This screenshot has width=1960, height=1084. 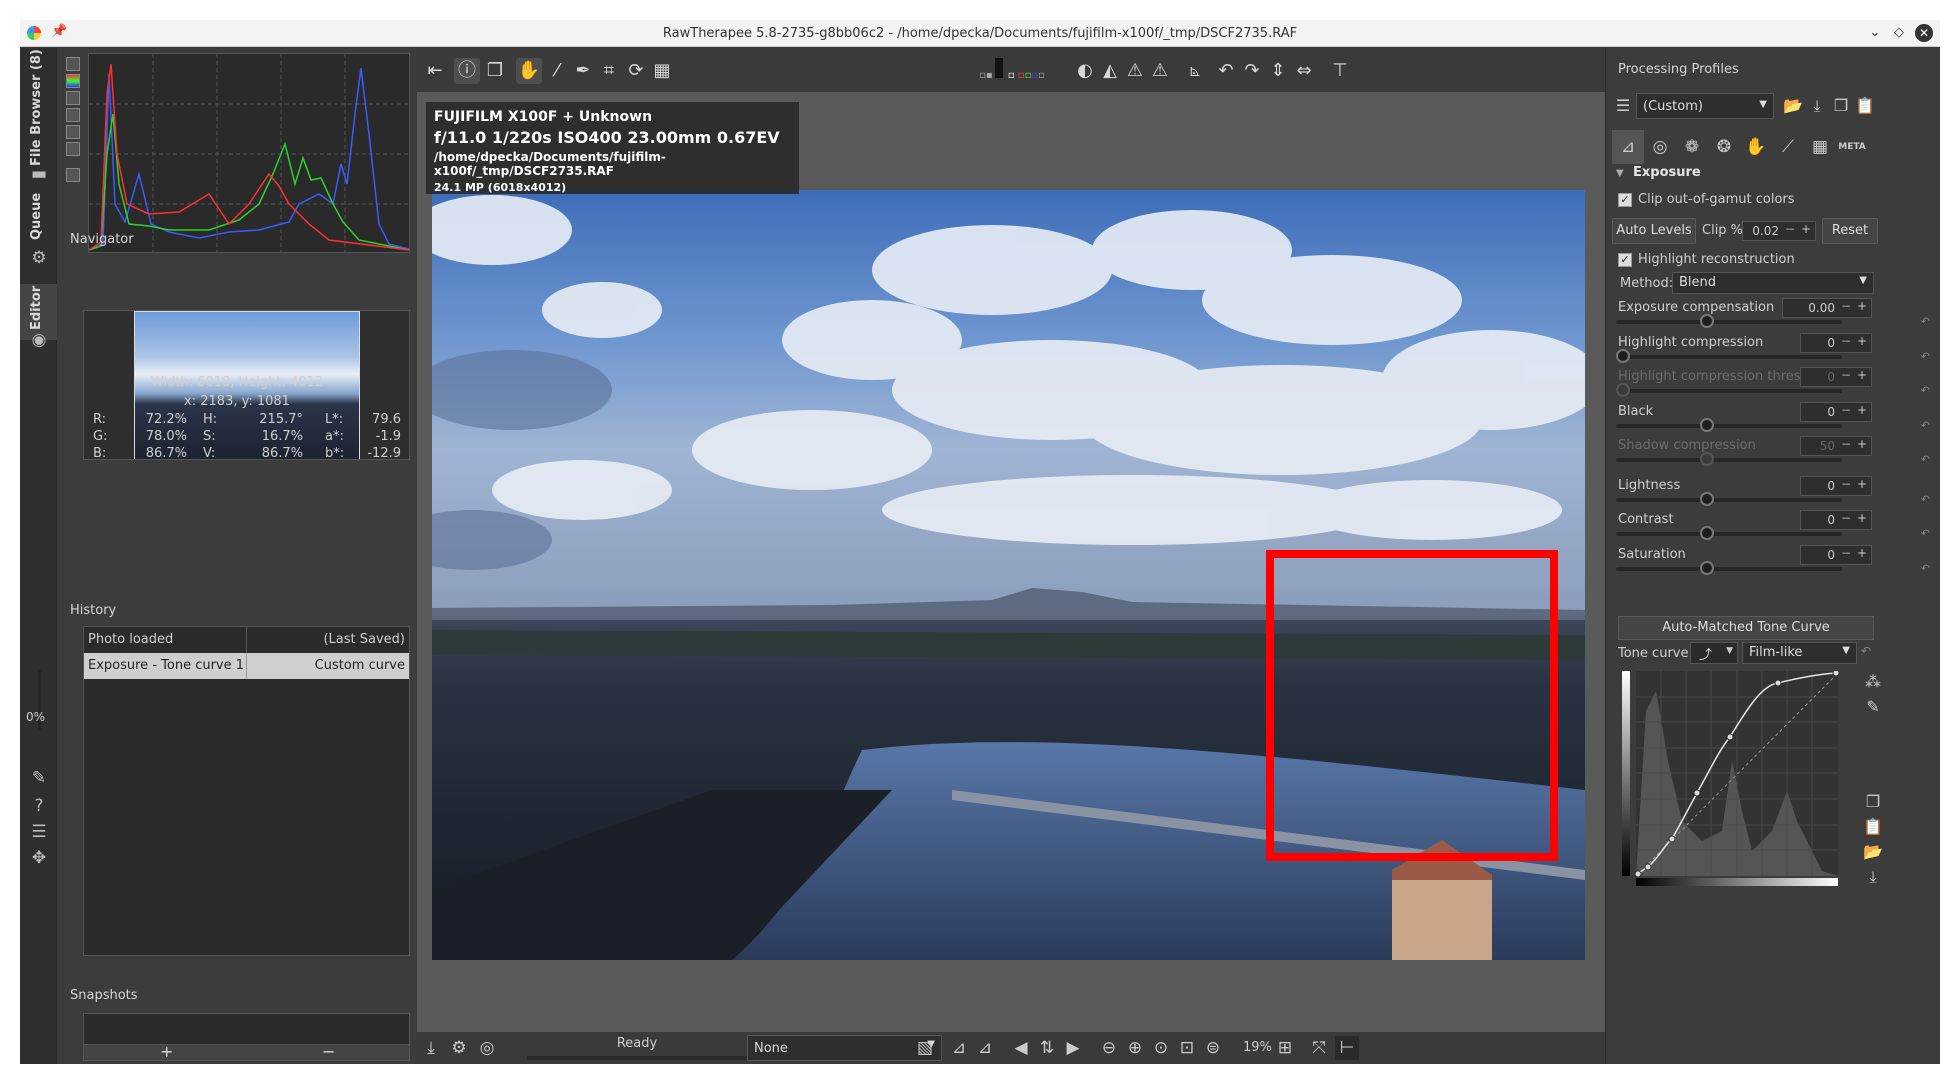 What do you see at coordinates (1628, 147) in the screenshot?
I see `tab-exposure: ⊿` at bounding box center [1628, 147].